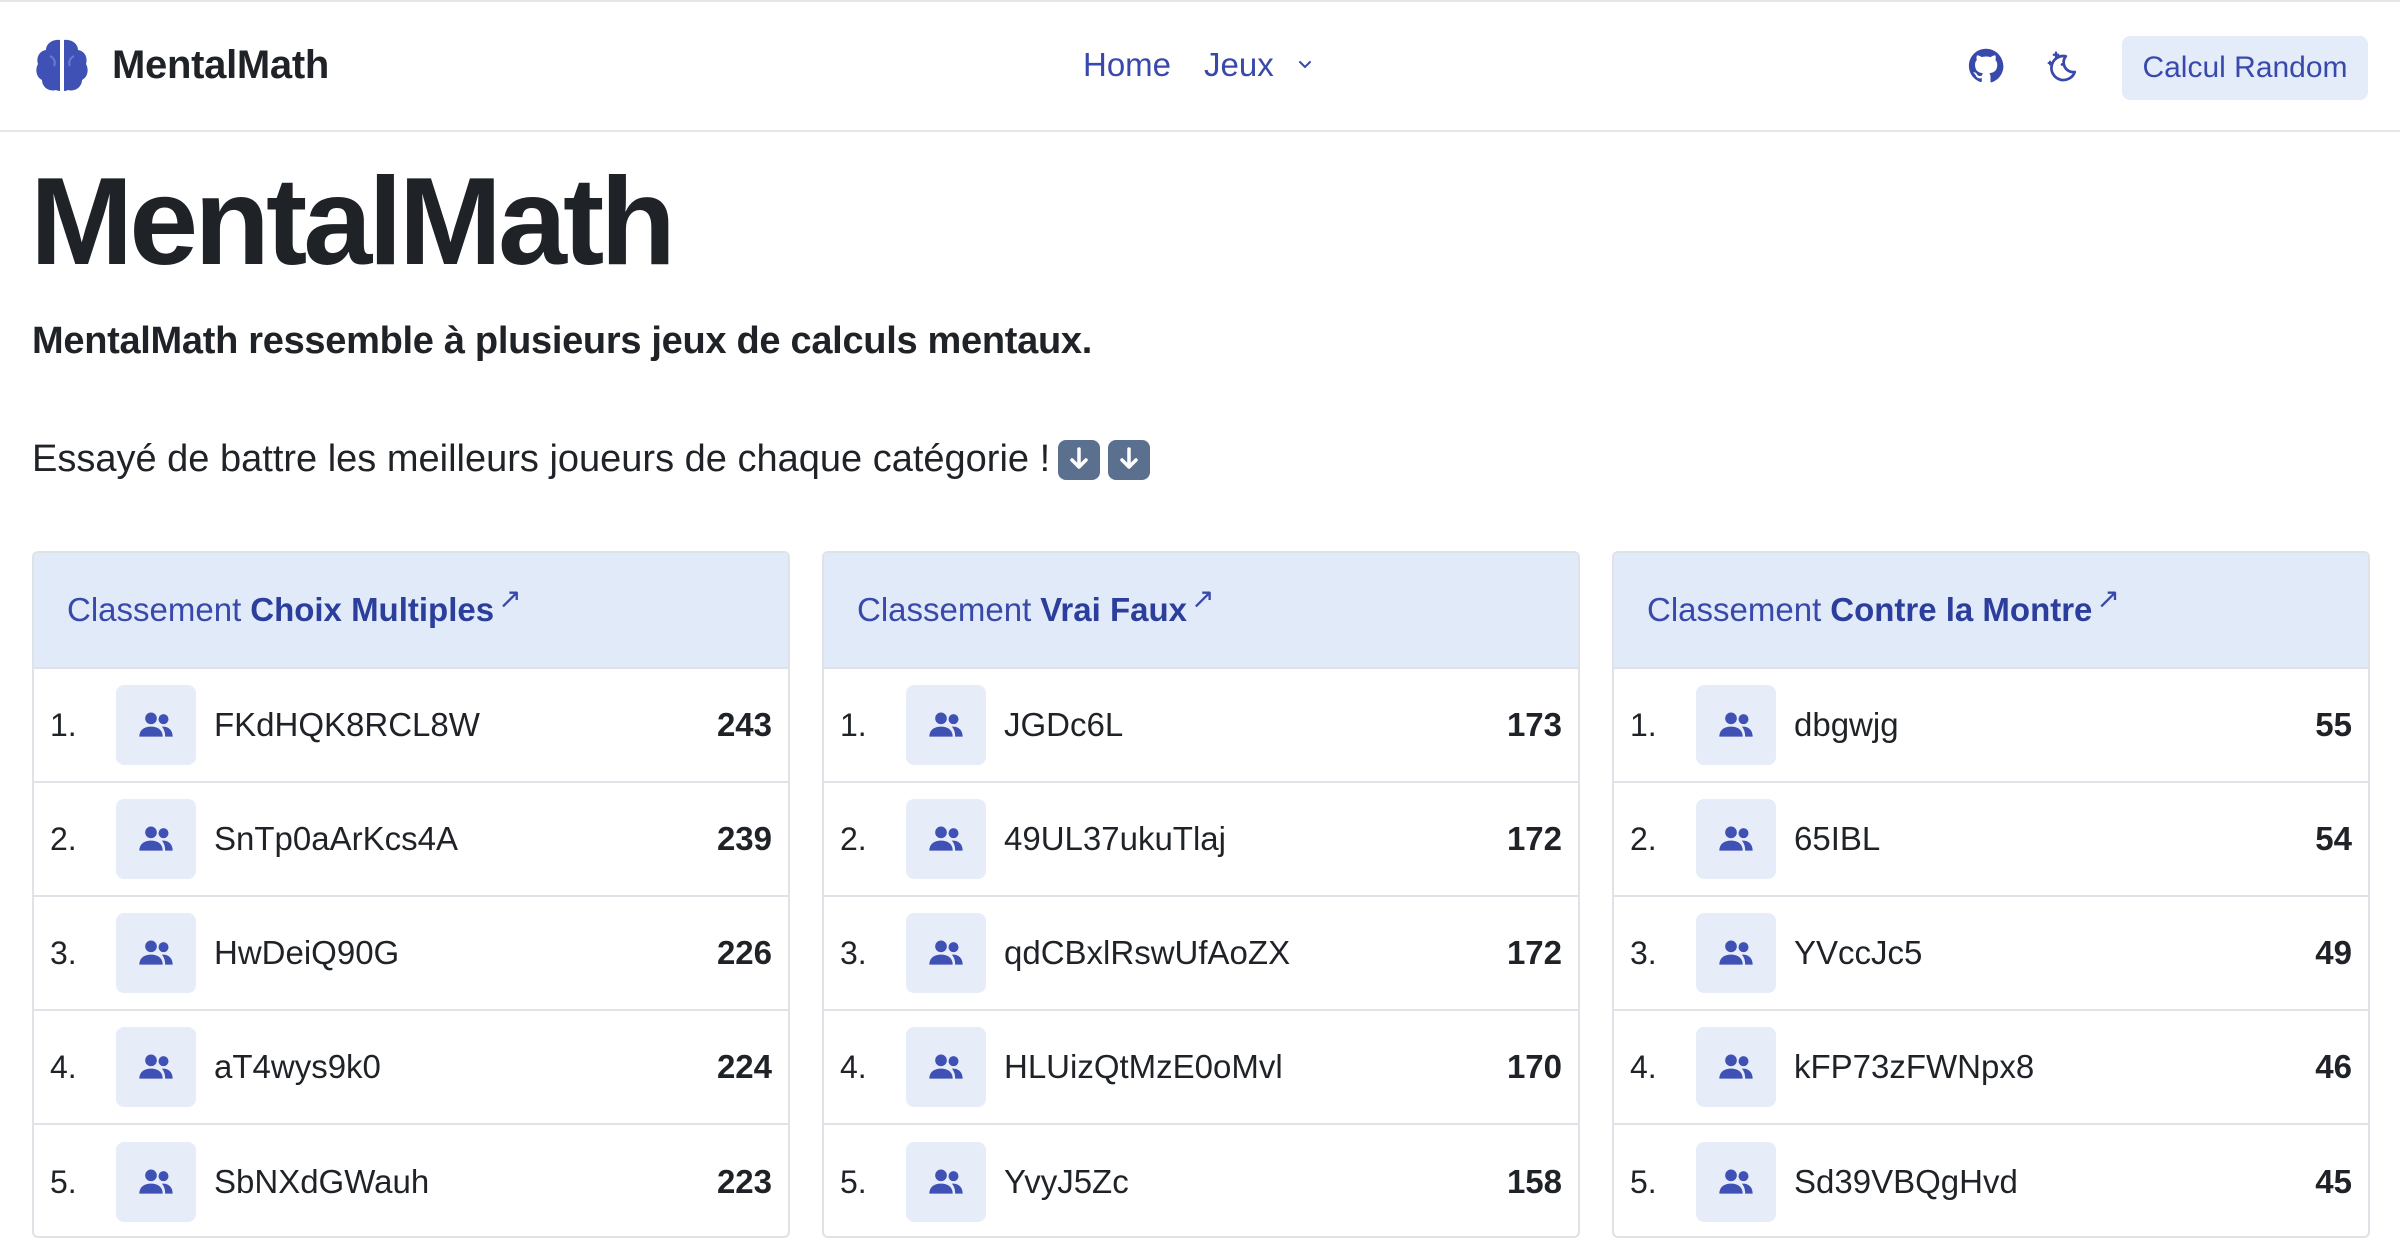  I want to click on player-score: 49, so click(2333, 952).